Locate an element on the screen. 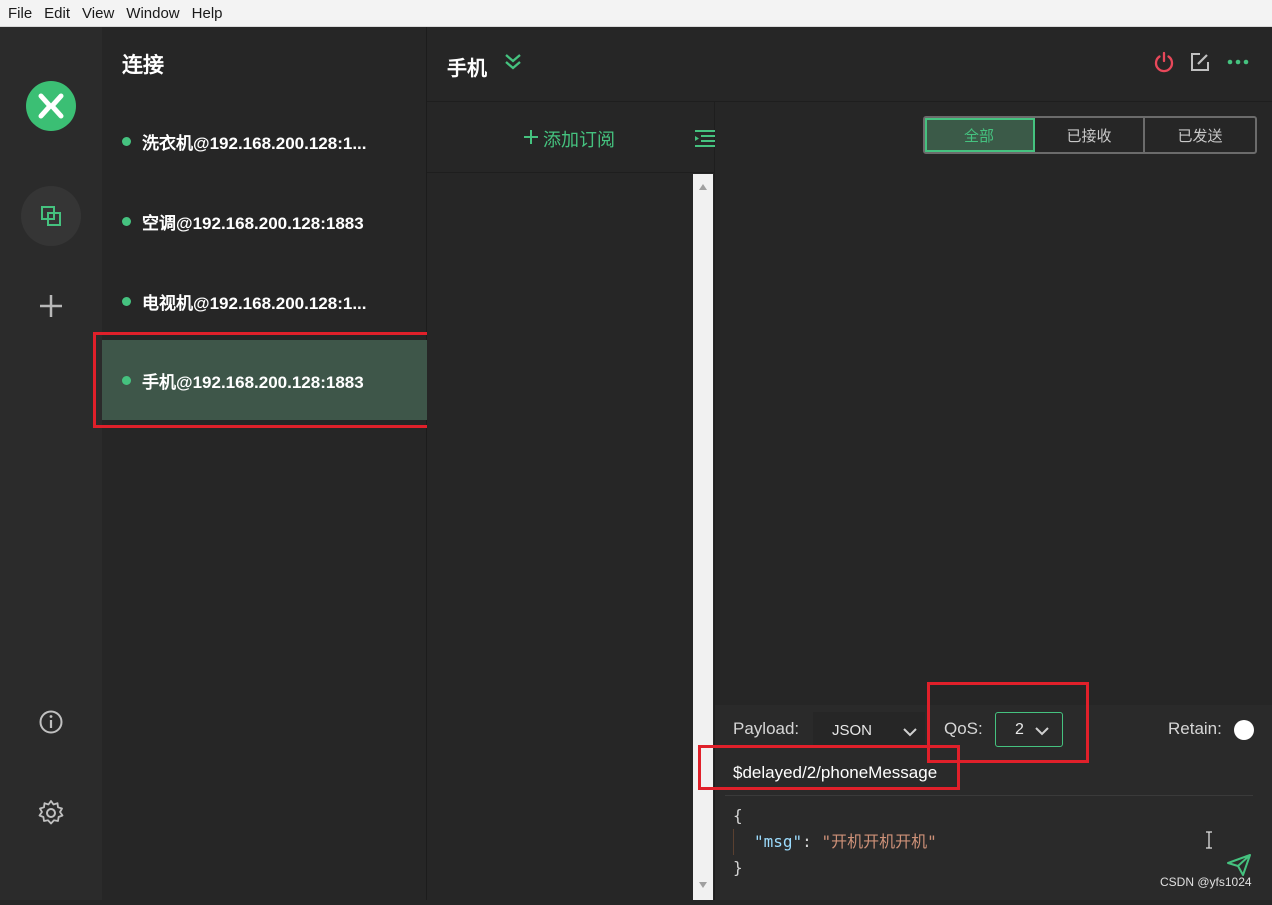 The image size is (1272, 905). message-filter: 全部 已接收 已发送 is located at coordinates (1090, 135).